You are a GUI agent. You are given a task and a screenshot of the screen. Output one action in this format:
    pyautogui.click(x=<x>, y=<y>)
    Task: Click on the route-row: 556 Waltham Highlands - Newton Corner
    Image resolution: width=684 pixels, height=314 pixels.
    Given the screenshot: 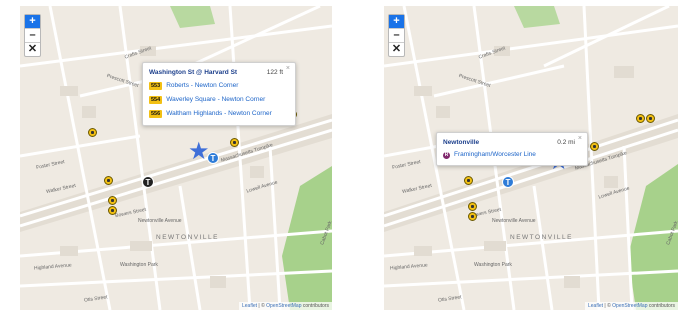 What is the action you would take?
    pyautogui.click(x=219, y=114)
    